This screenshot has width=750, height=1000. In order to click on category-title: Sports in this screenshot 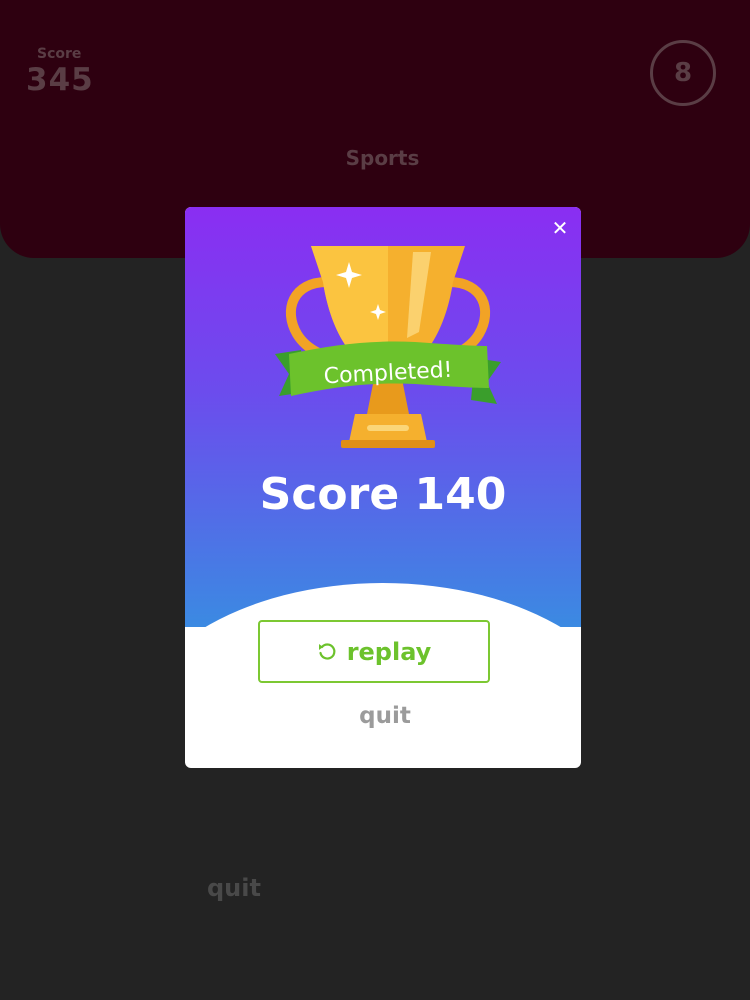, I will do `click(382, 158)`.